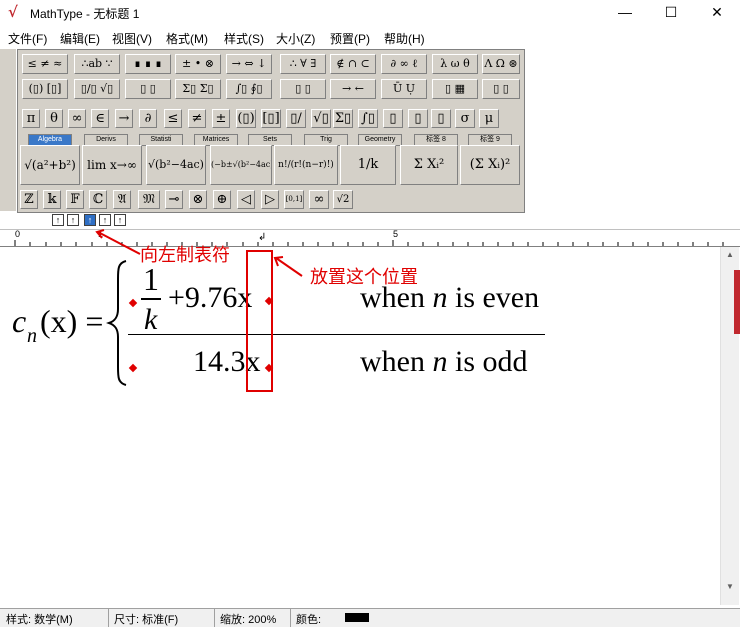 The image size is (740, 627). I want to click on scroll-up-icon: ▲, so click(730, 255).